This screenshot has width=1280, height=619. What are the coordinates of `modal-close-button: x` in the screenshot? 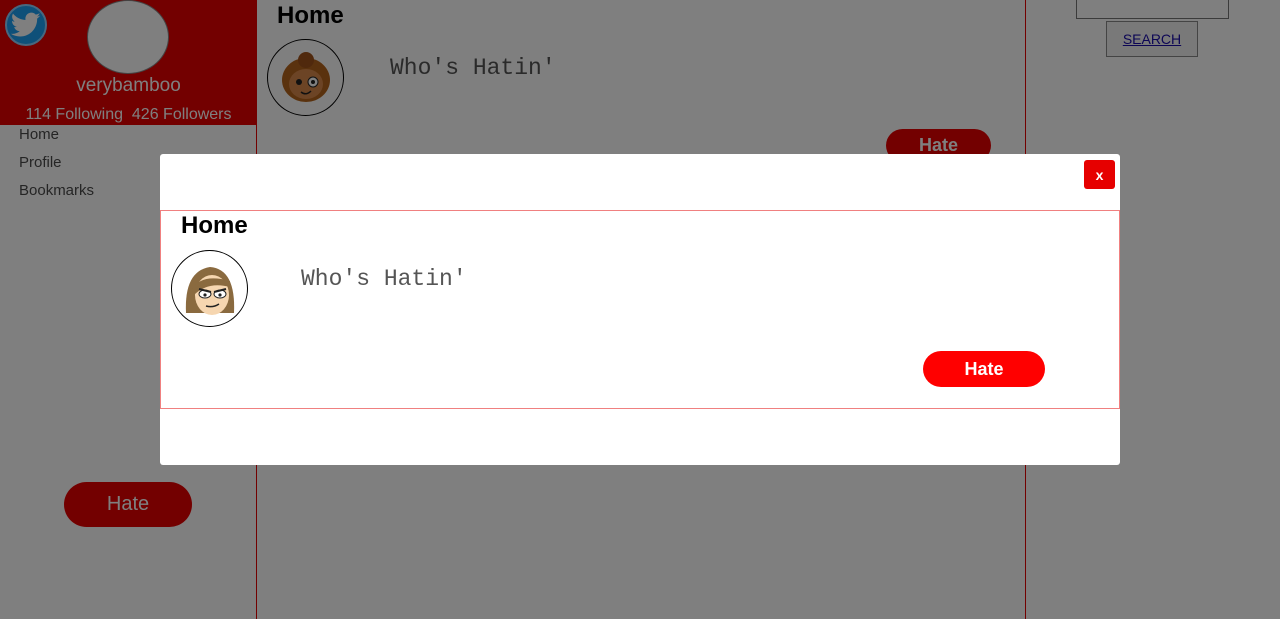 It's located at (1099, 174).